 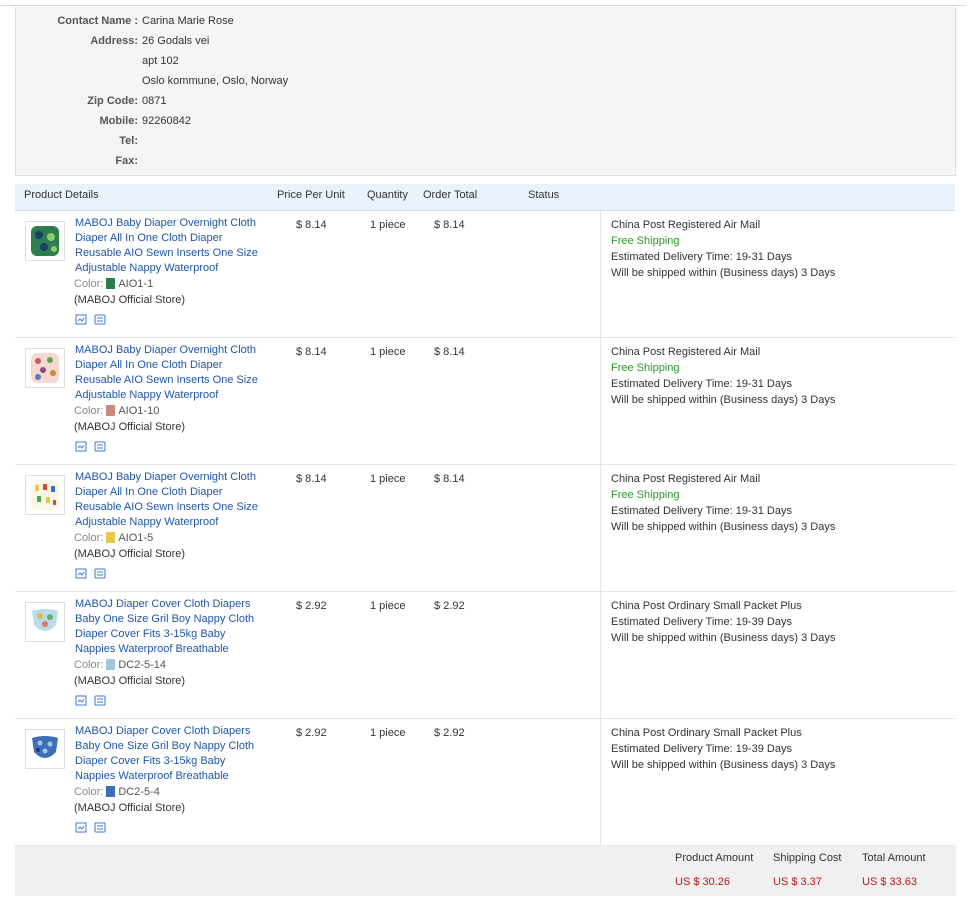 I want to click on unit-price: $ 2.92, so click(x=311, y=733).